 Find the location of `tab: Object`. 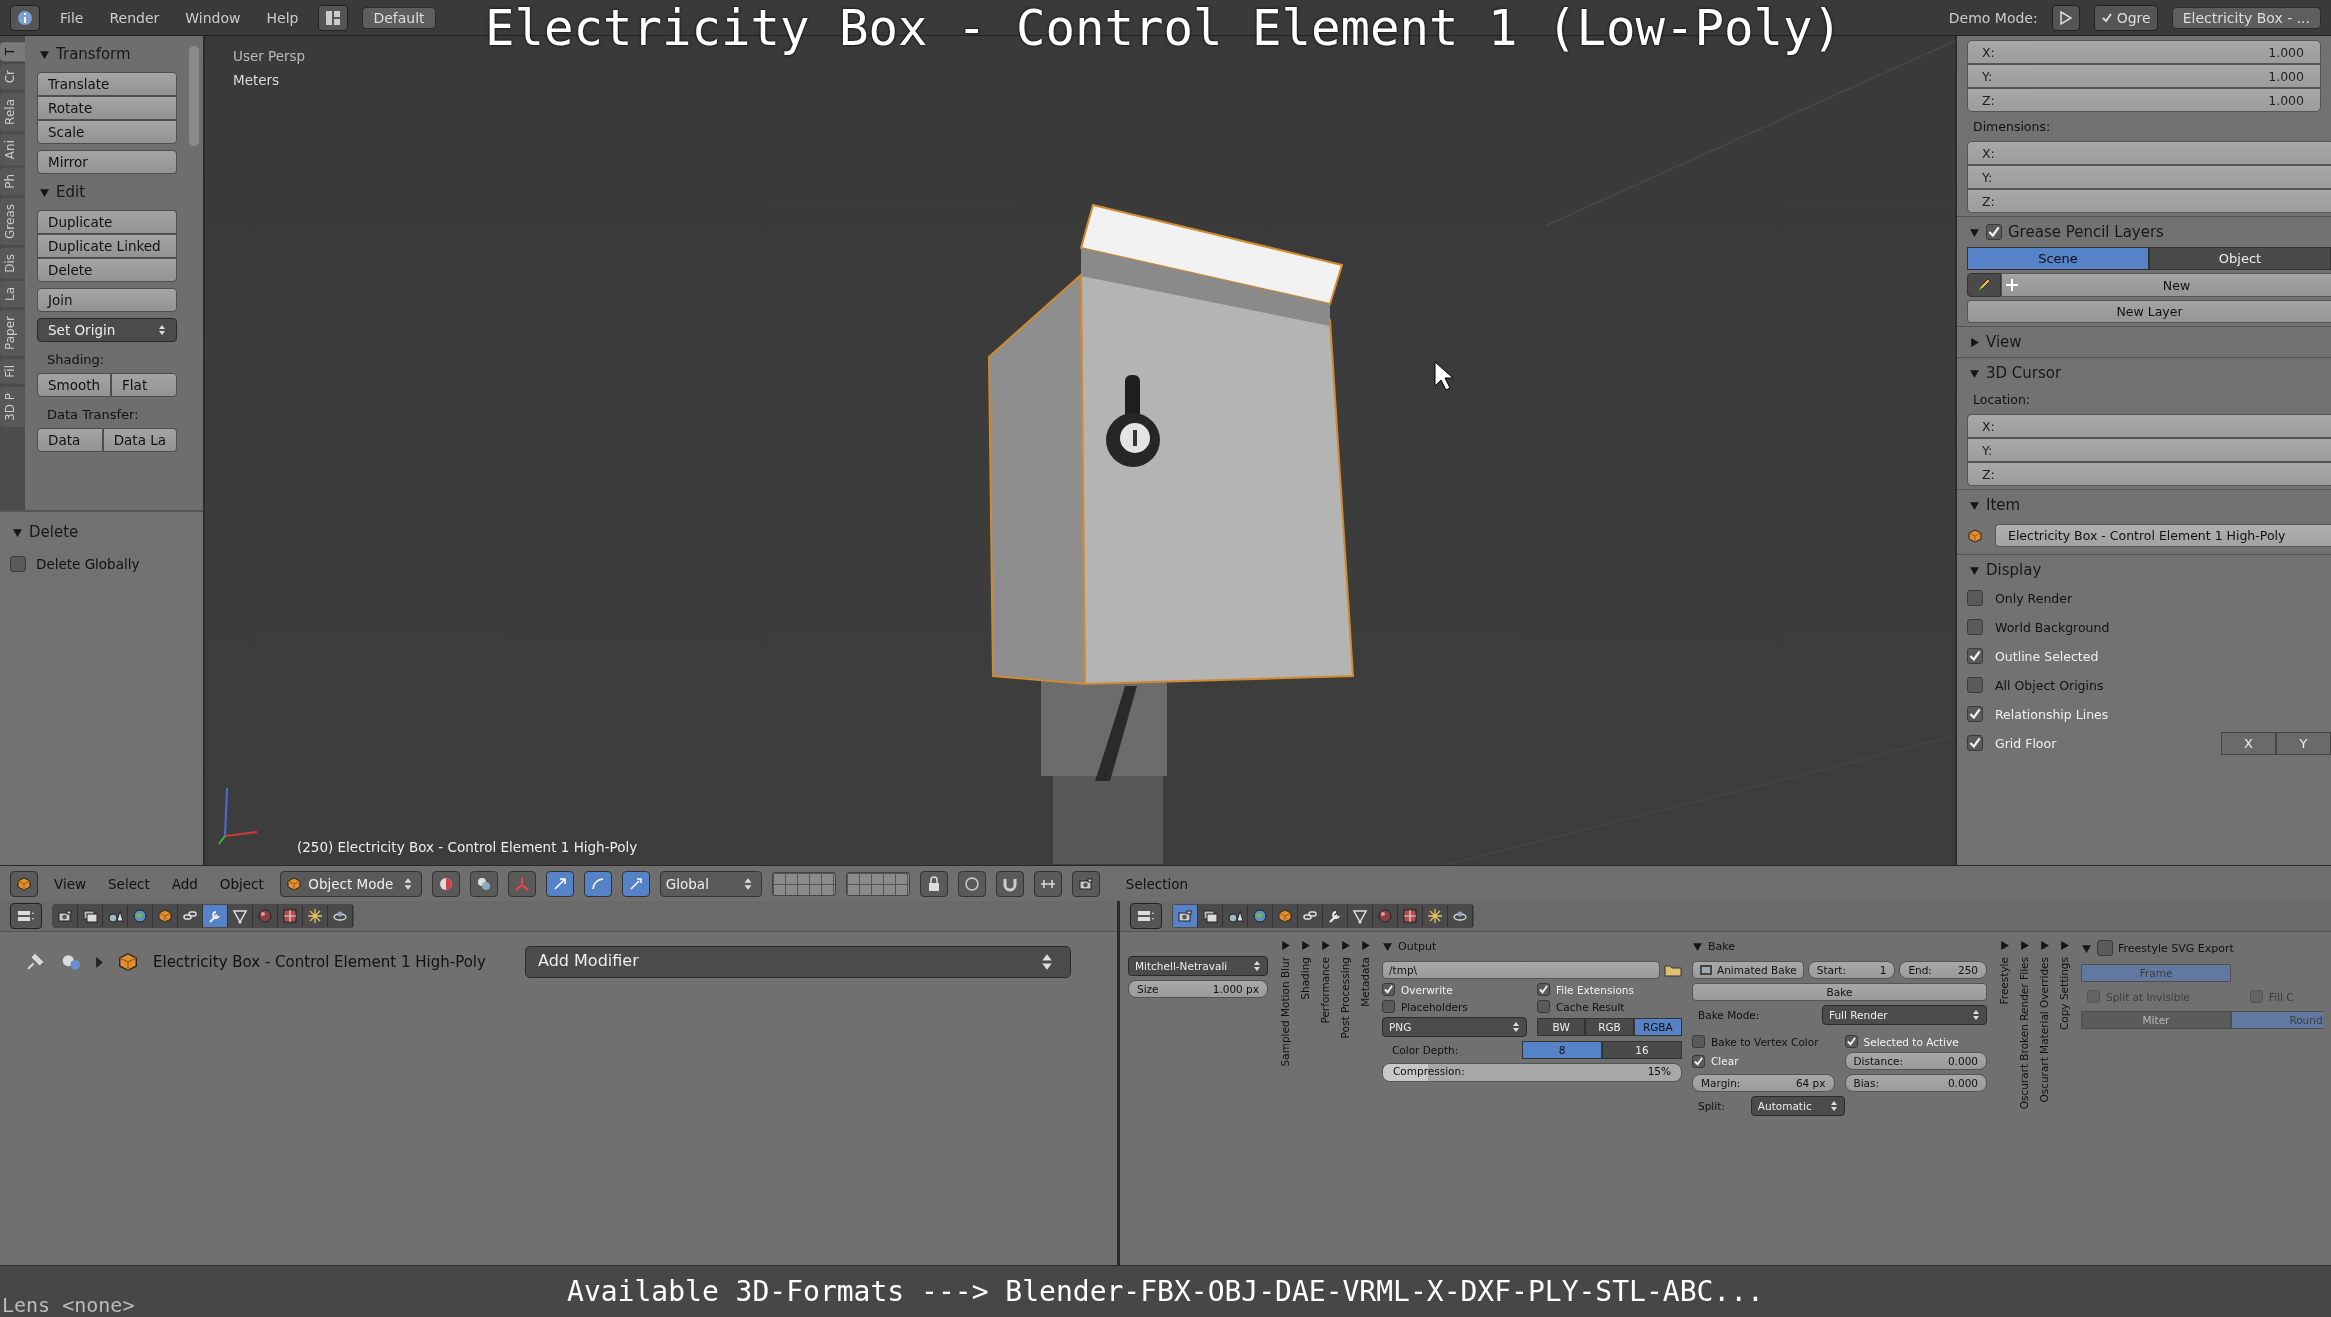

tab: Object is located at coordinates (2240, 258).